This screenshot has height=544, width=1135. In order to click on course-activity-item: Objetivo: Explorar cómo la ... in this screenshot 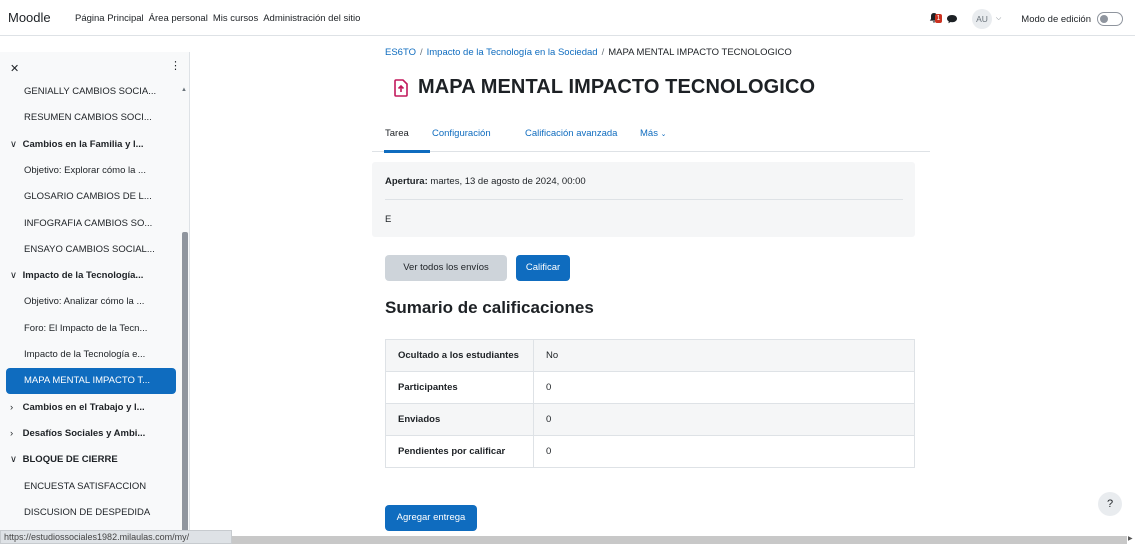, I will do `click(91, 171)`.